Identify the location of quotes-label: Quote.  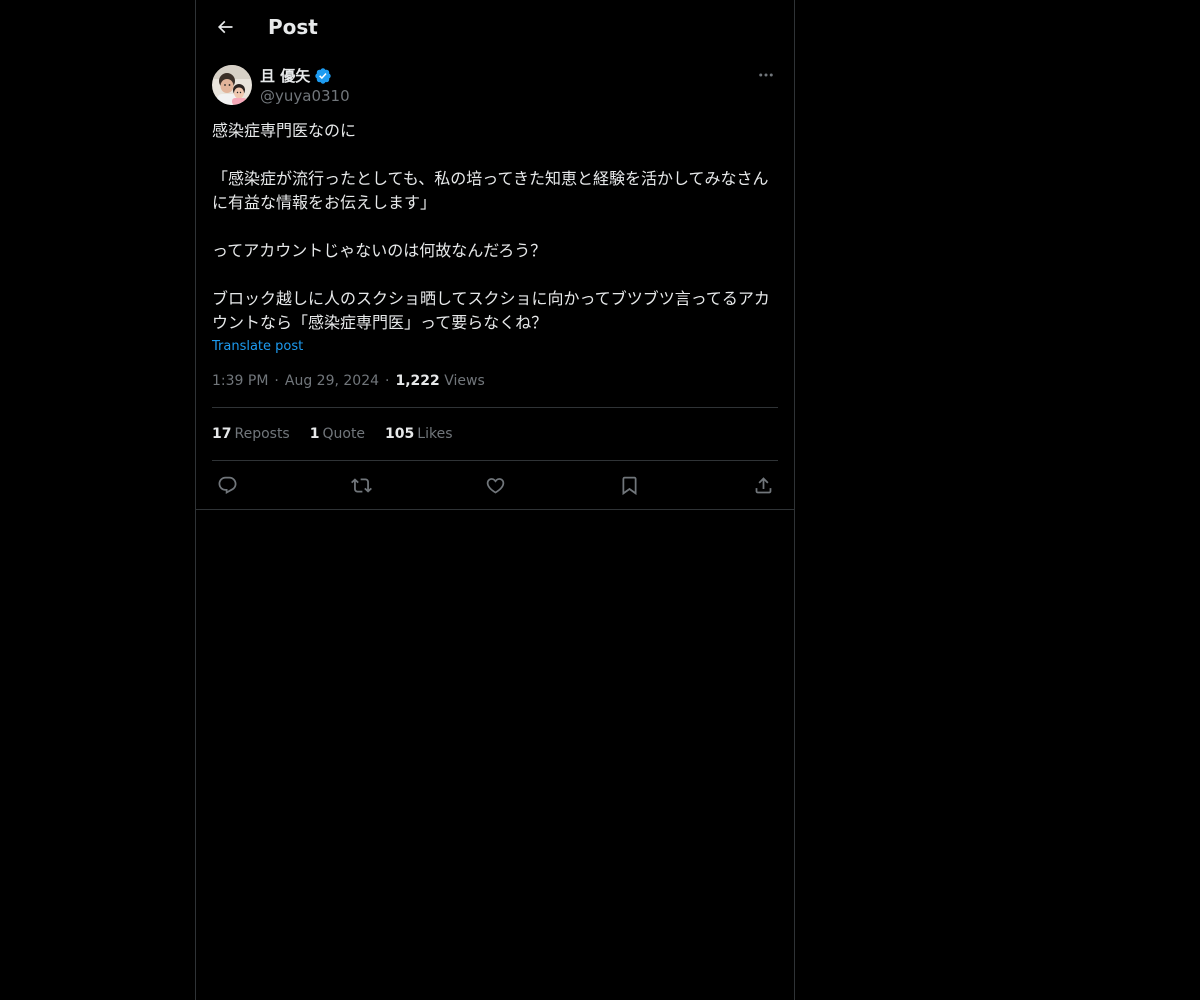
(344, 434).